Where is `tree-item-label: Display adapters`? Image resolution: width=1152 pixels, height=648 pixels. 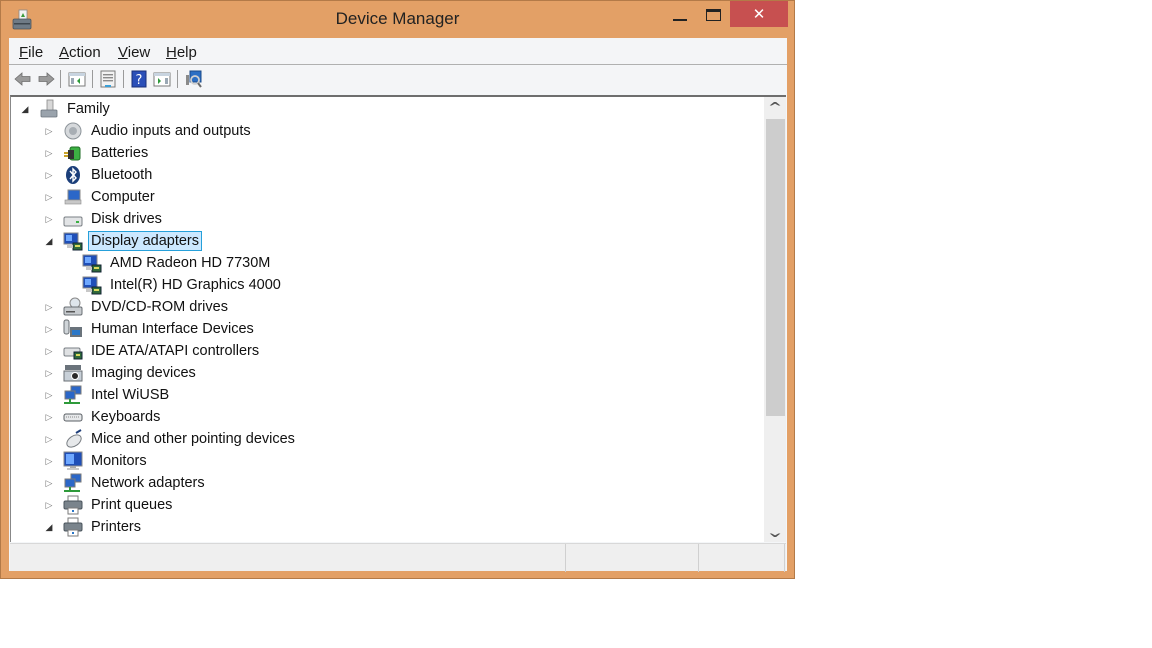 tree-item-label: Display adapters is located at coordinates (145, 241).